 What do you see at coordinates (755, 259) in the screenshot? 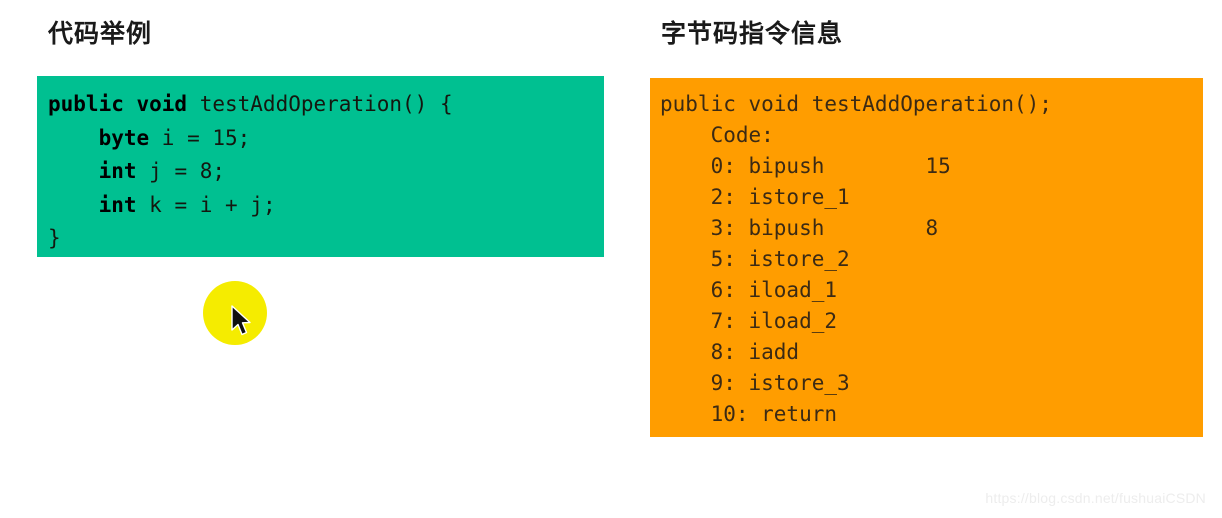
I see `bytecode-line: 5: istore_2` at bounding box center [755, 259].